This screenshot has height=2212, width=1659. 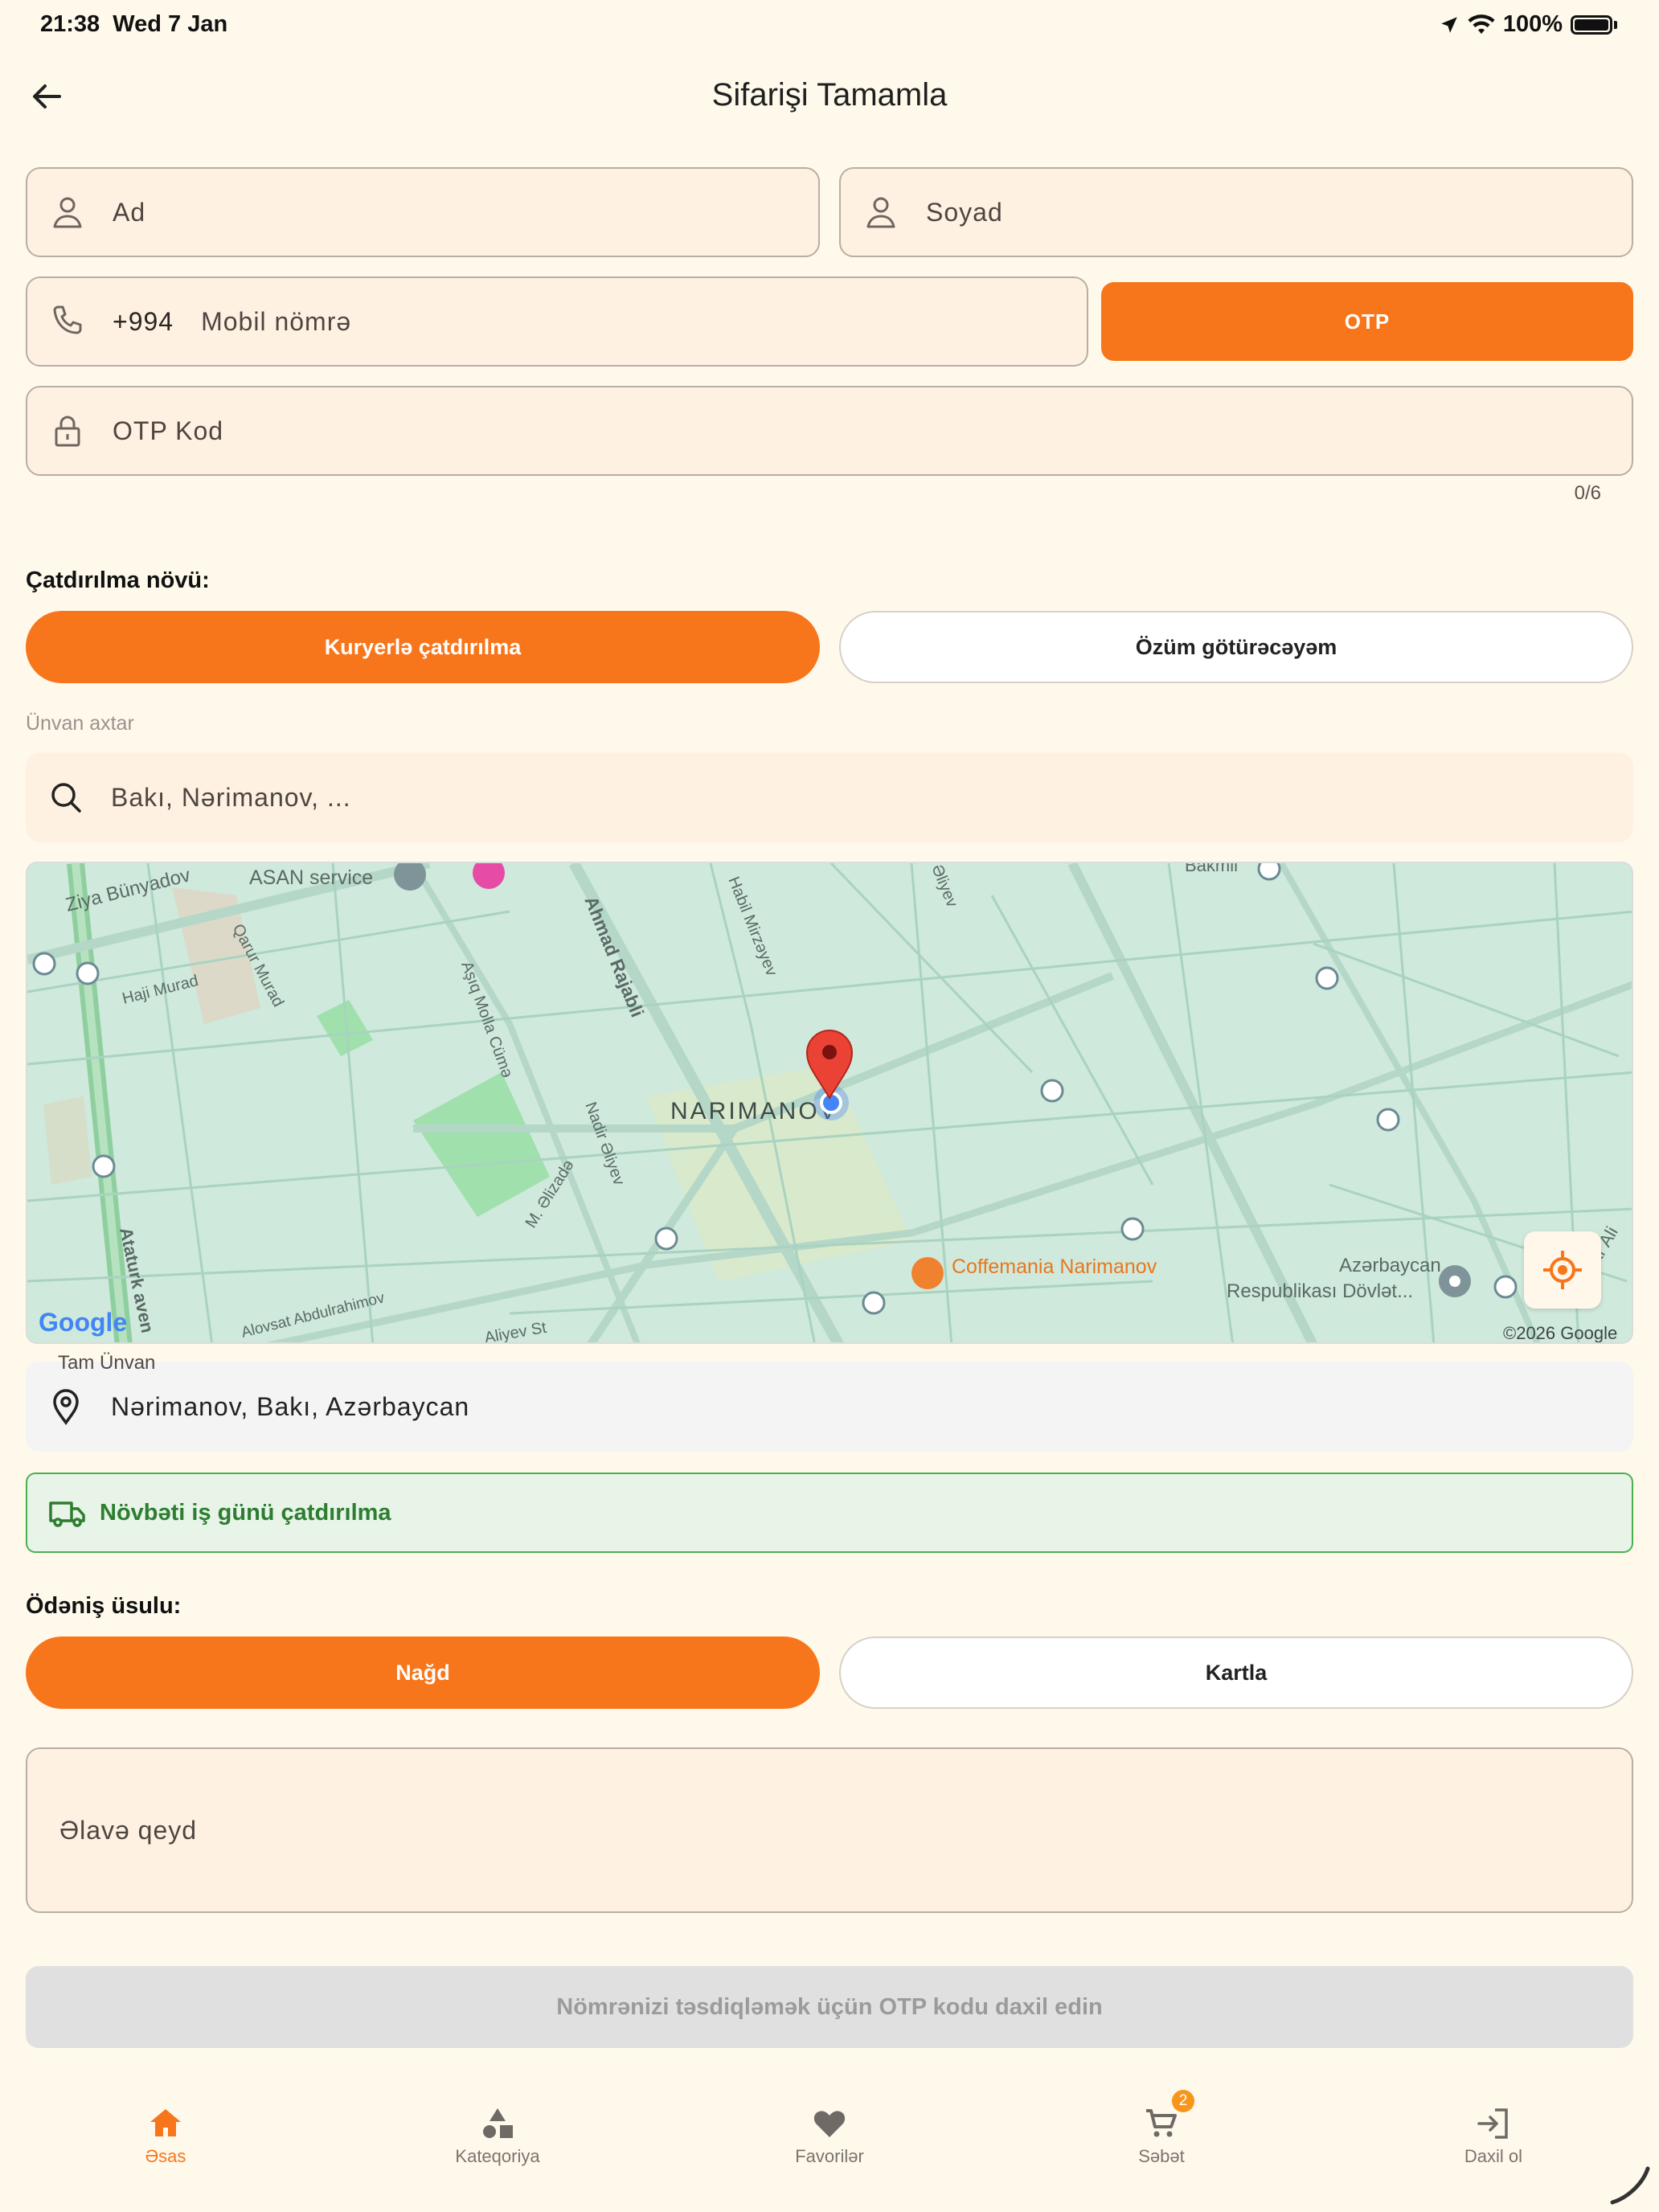 I want to click on crosshair-icon, so click(x=1562, y=1270).